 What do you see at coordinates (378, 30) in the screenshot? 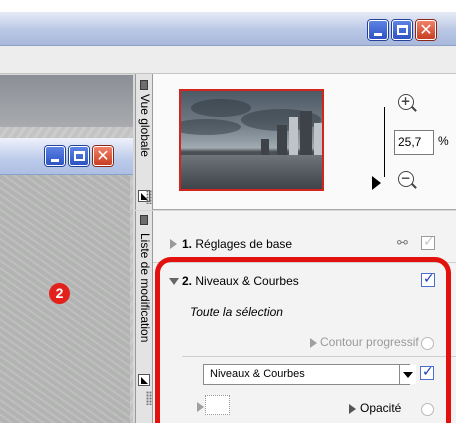
I see `outer-minimize-button` at bounding box center [378, 30].